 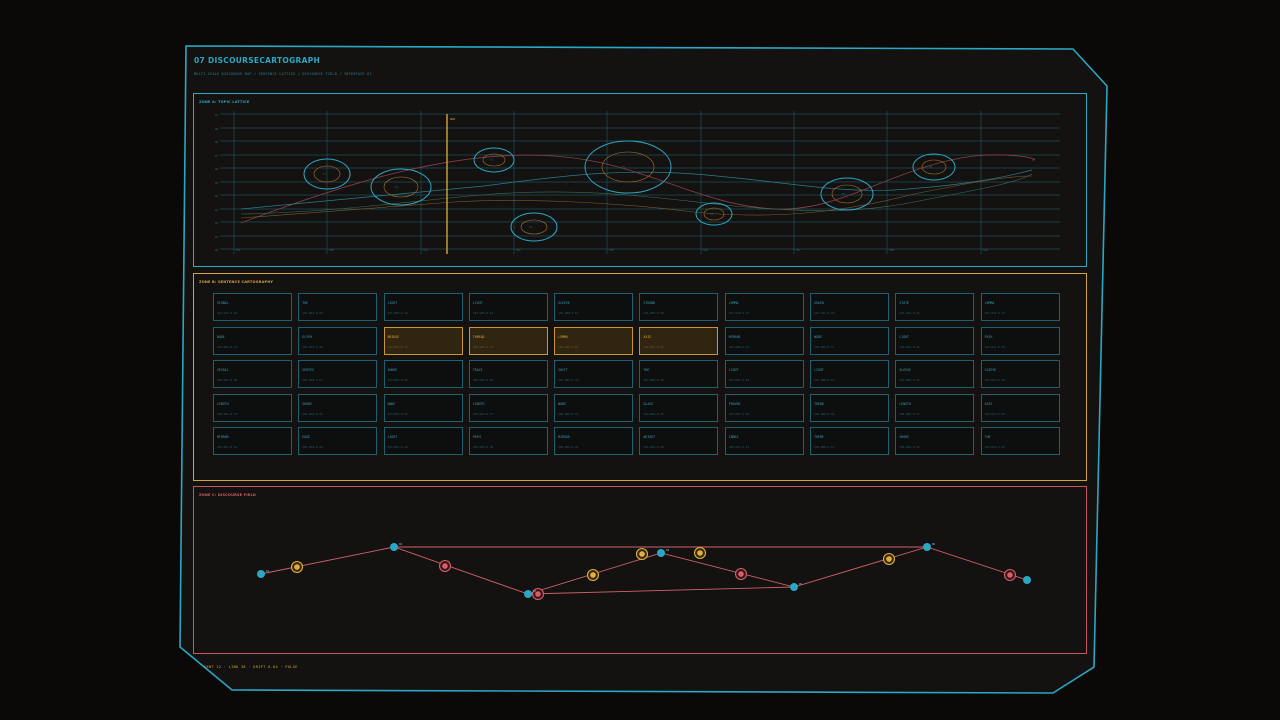 What do you see at coordinates (1020, 441) in the screenshot?
I see `sentence-tile: THE S05·W10·0.20` at bounding box center [1020, 441].